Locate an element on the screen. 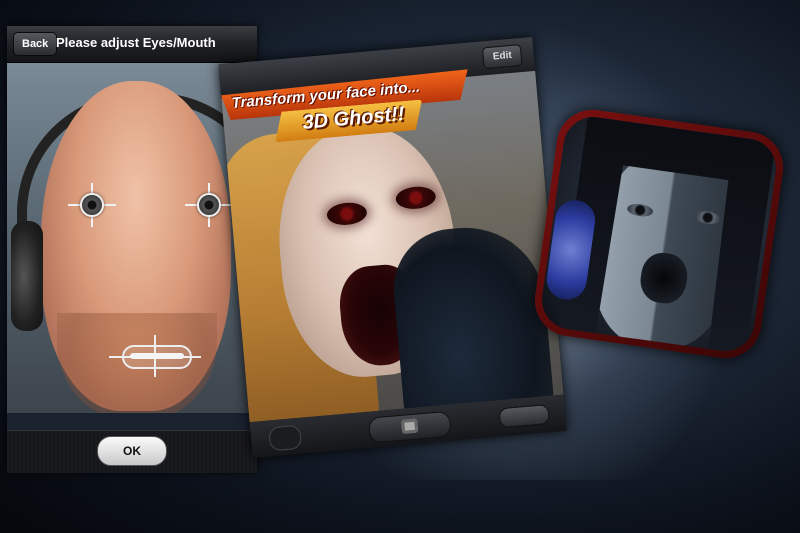 This screenshot has height=533, width=800. camera-icon is located at coordinates (410, 426).